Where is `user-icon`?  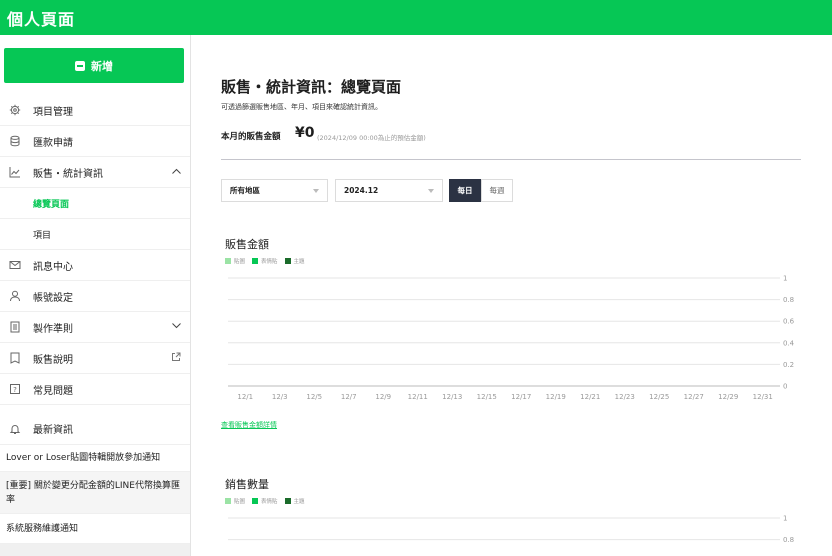
user-icon is located at coordinates (15, 296).